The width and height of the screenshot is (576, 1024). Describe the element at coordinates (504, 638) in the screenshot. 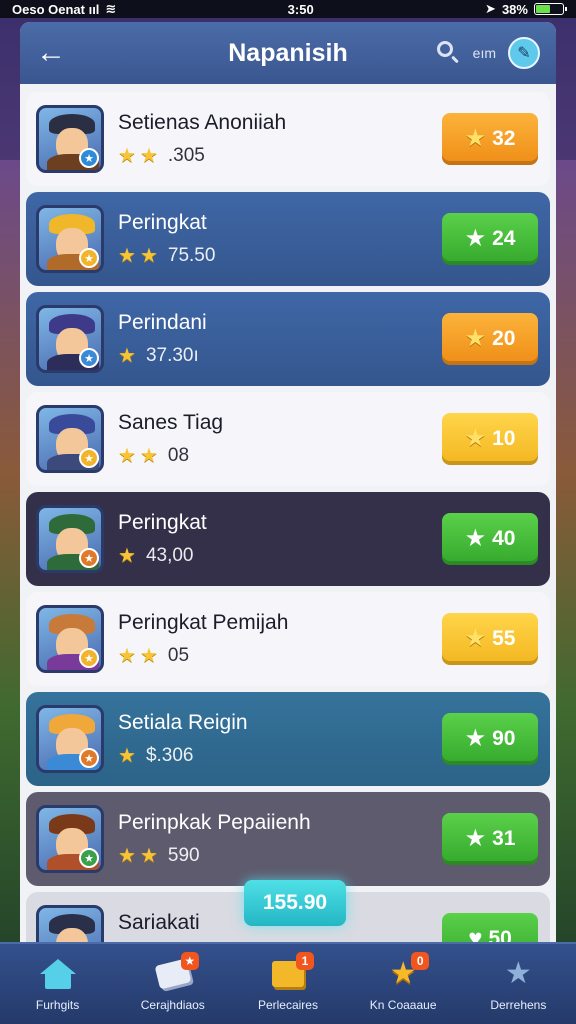

I see `reward-value: 55` at that location.